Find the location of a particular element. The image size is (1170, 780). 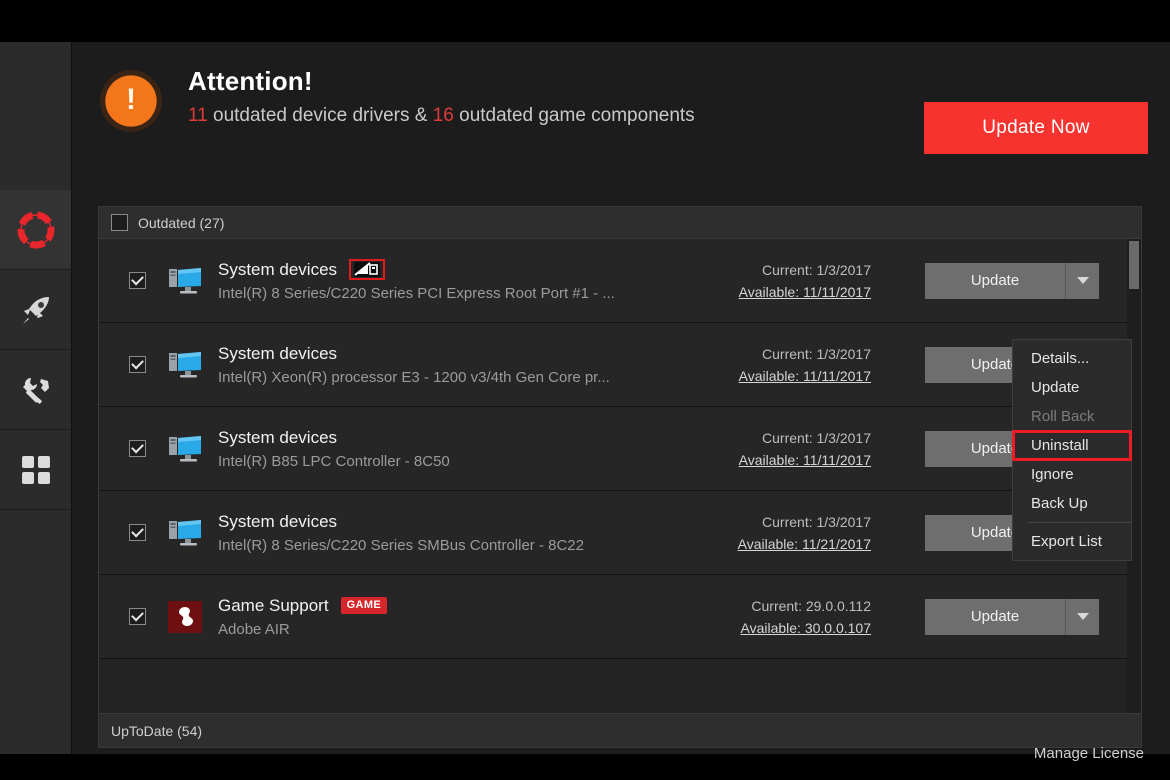

menu-item-uninstall: Uninstall is located at coordinates (1072, 445).